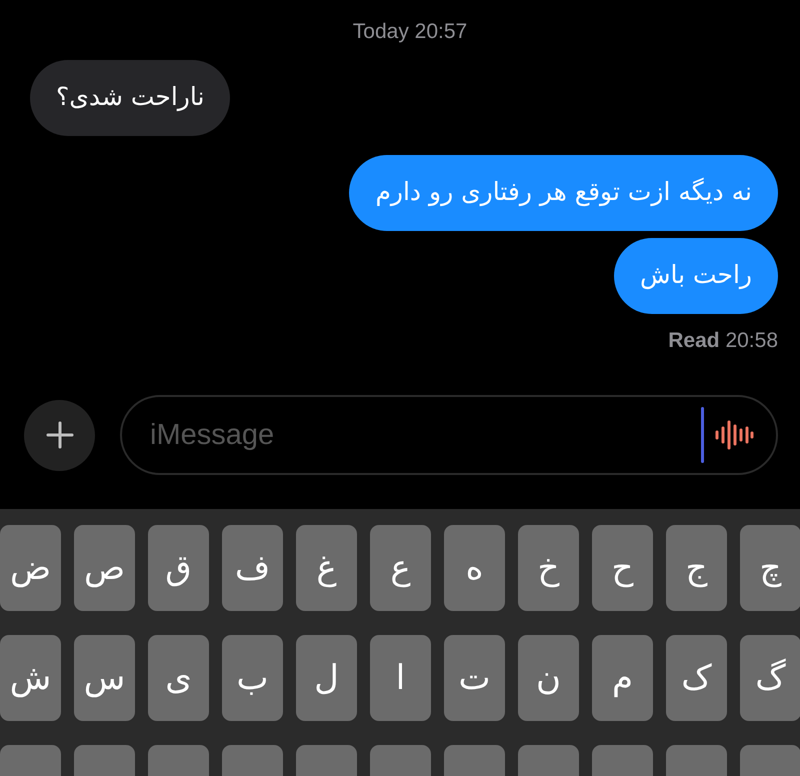  What do you see at coordinates (104, 678) in the screenshot?
I see `keyboard-key: س` at bounding box center [104, 678].